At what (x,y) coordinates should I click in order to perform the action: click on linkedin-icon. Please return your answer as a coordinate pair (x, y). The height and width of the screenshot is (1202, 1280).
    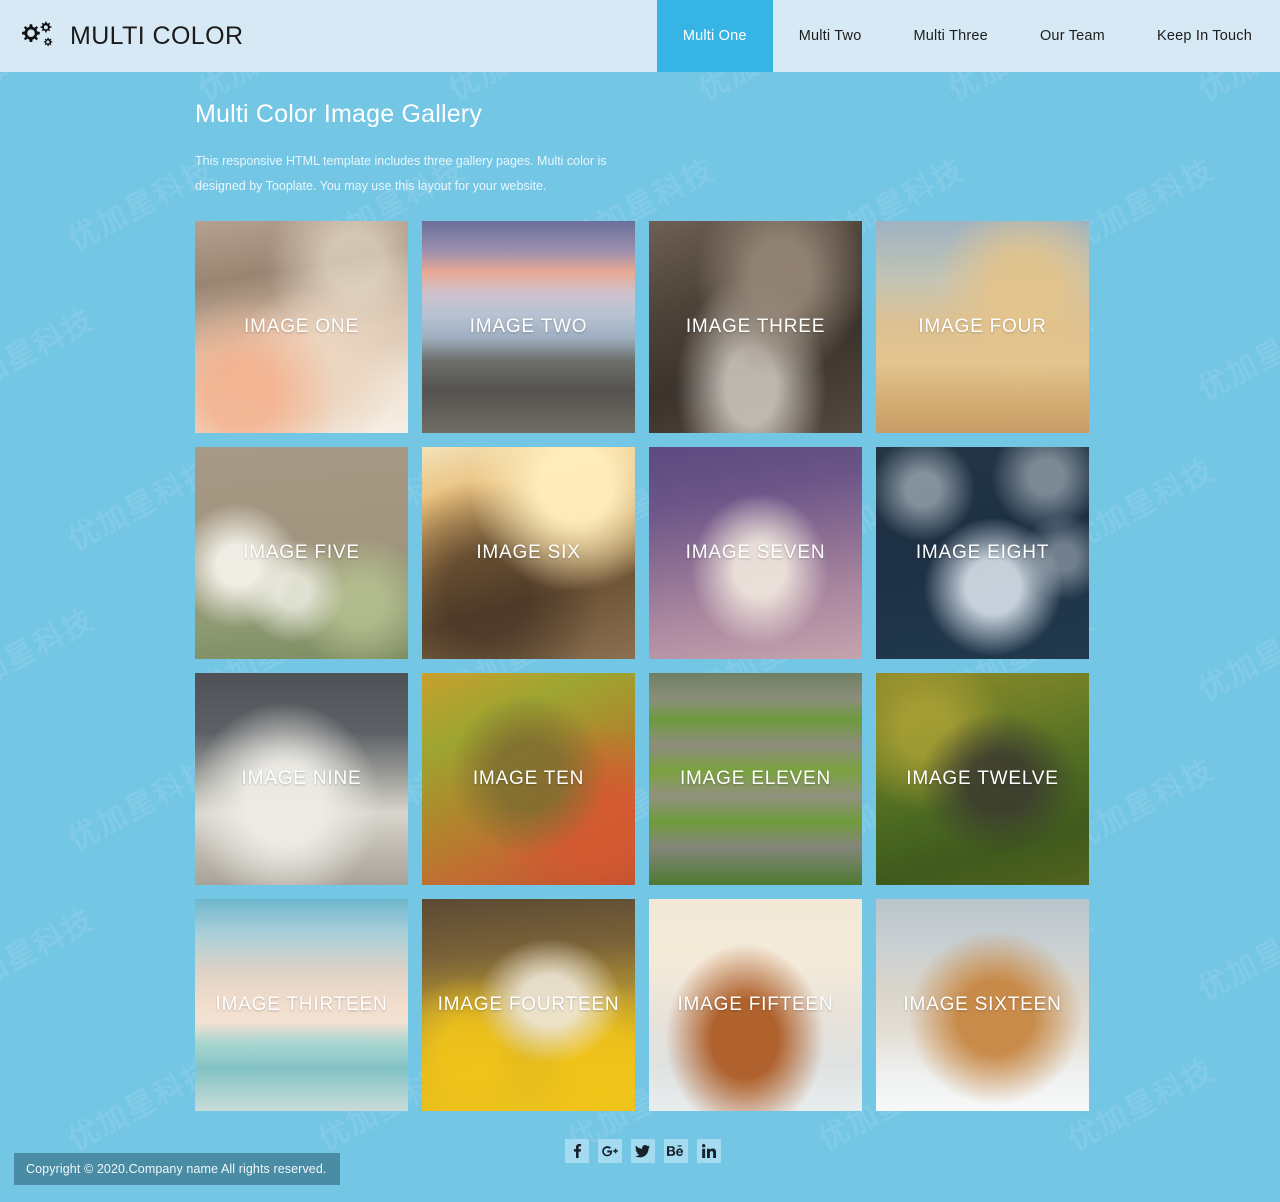
    Looking at the image, I should click on (708, 1151).